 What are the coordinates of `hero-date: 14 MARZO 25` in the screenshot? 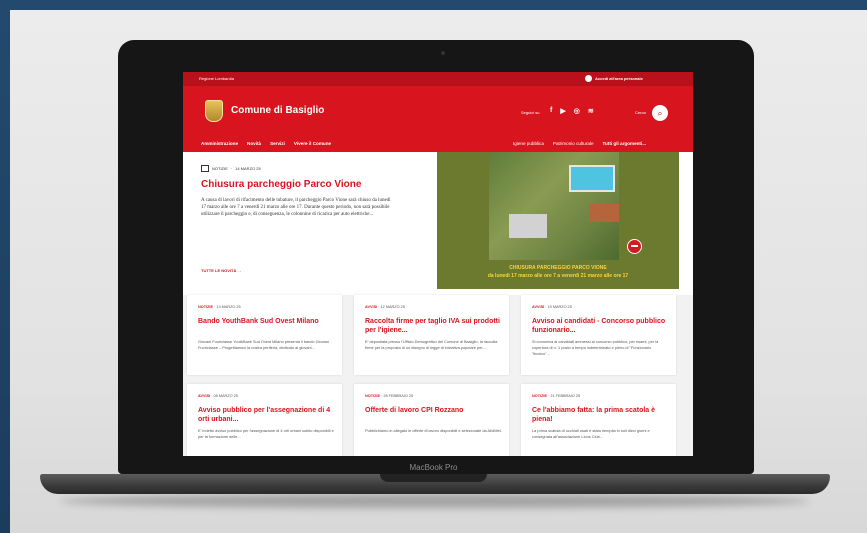 It's located at (248, 168).